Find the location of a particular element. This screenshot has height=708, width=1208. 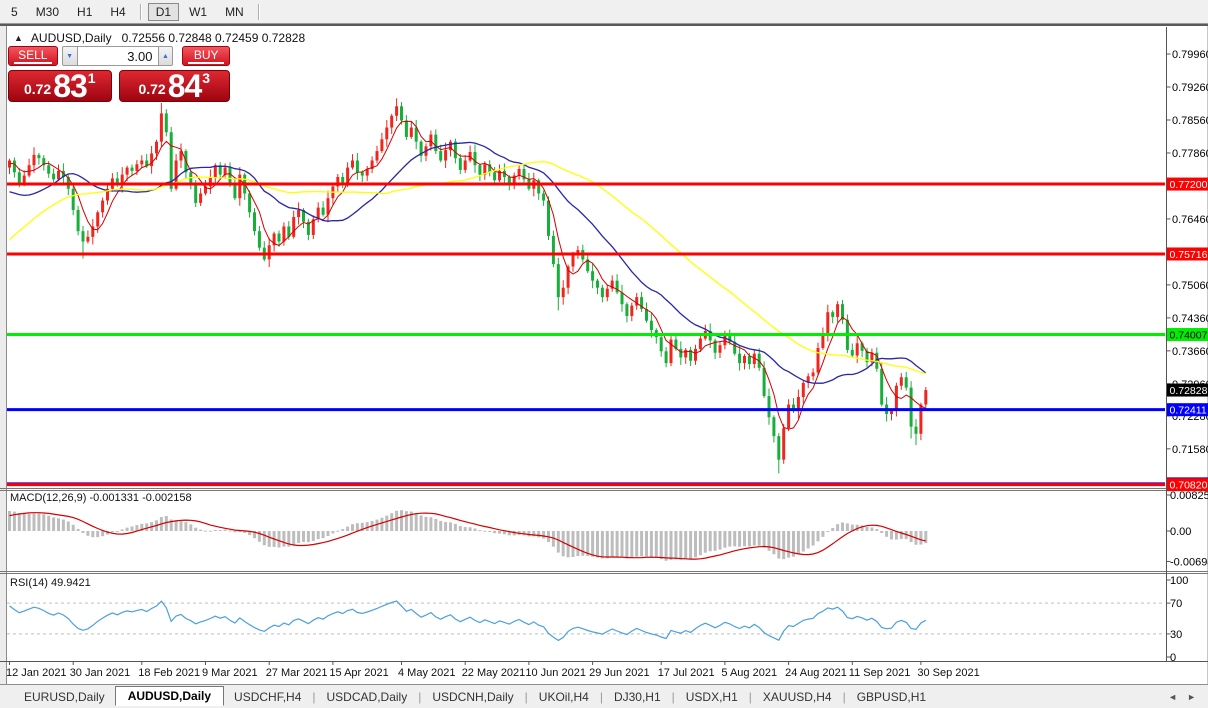

svg-text: 0.72411 is located at coordinates (1188, 410).